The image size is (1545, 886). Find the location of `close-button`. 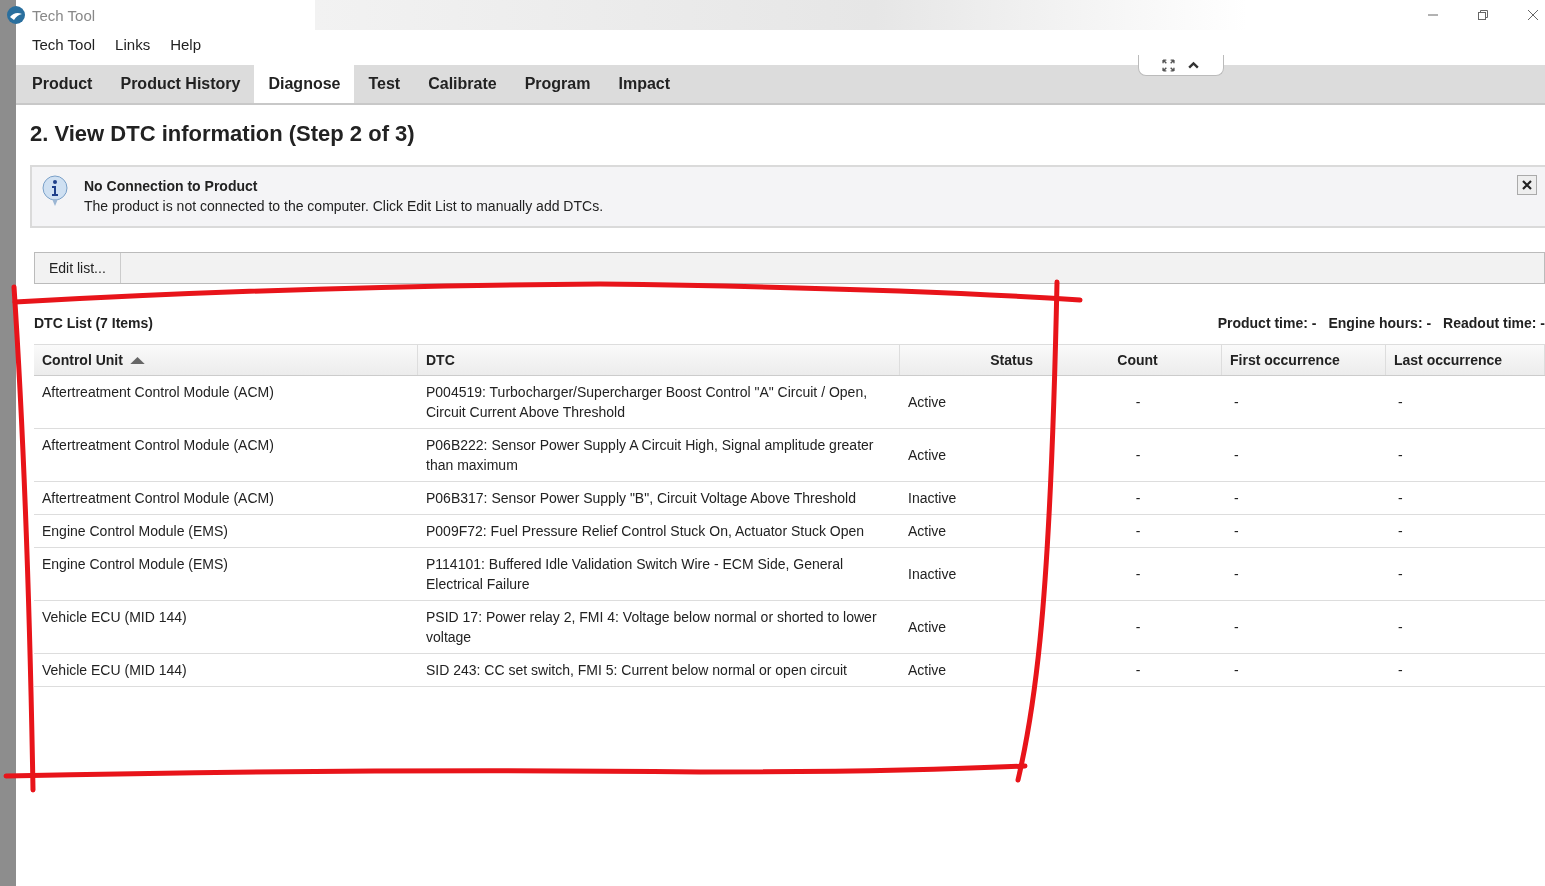

close-button is located at coordinates (1527, 185).